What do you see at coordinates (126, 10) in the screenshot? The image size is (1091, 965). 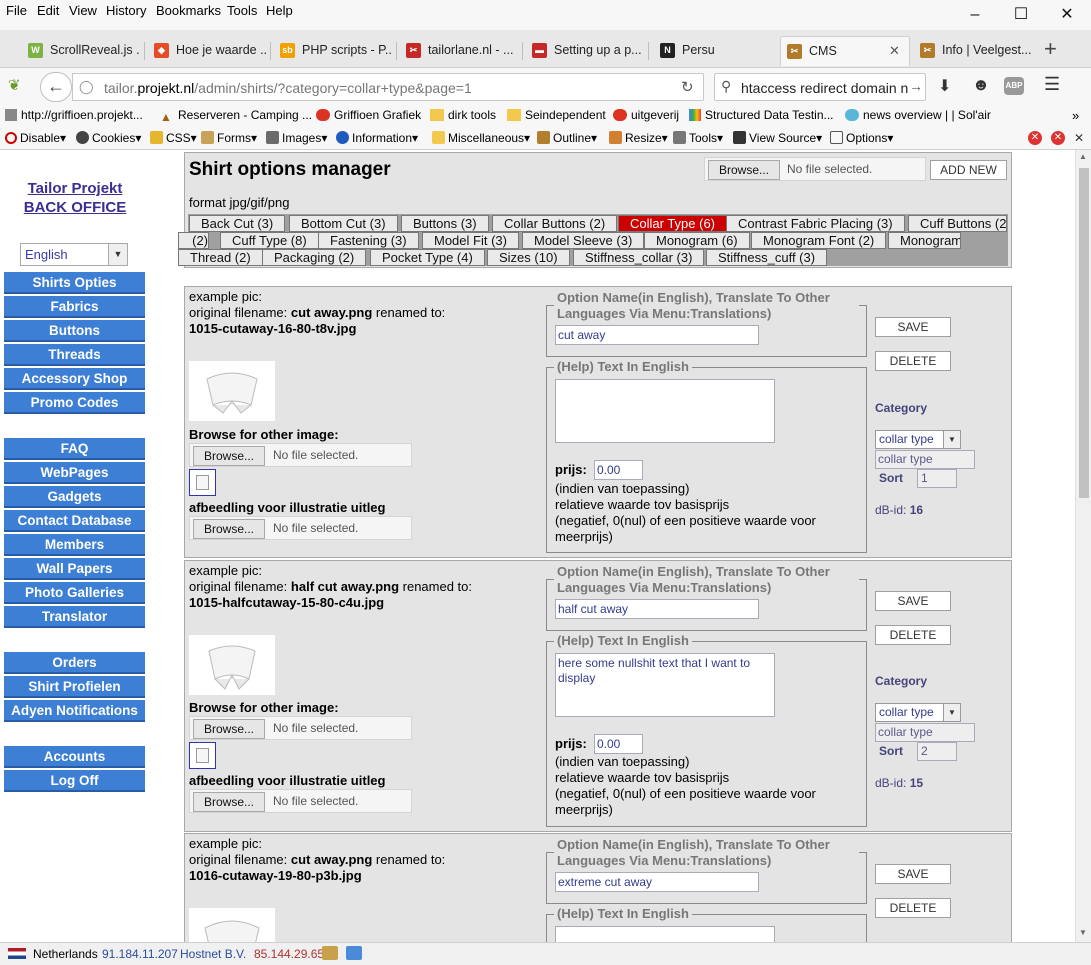 I see `menu-history: History` at bounding box center [126, 10].